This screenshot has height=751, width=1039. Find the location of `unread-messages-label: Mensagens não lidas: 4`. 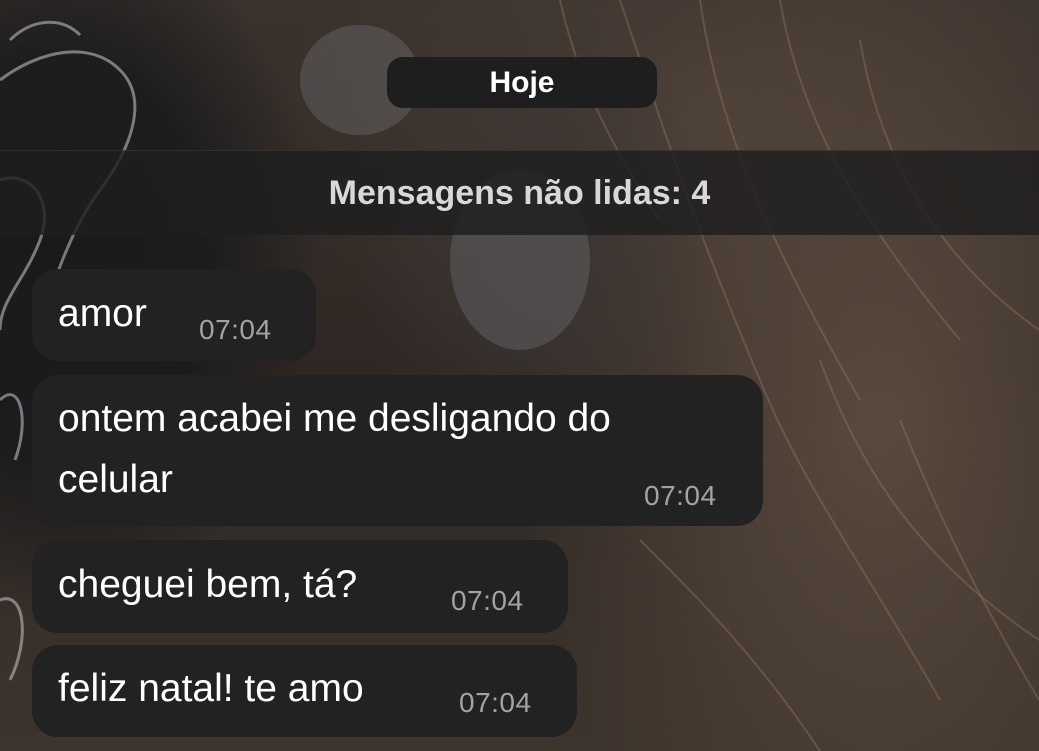

unread-messages-label: Mensagens não lidas: 4 is located at coordinates (519, 192).